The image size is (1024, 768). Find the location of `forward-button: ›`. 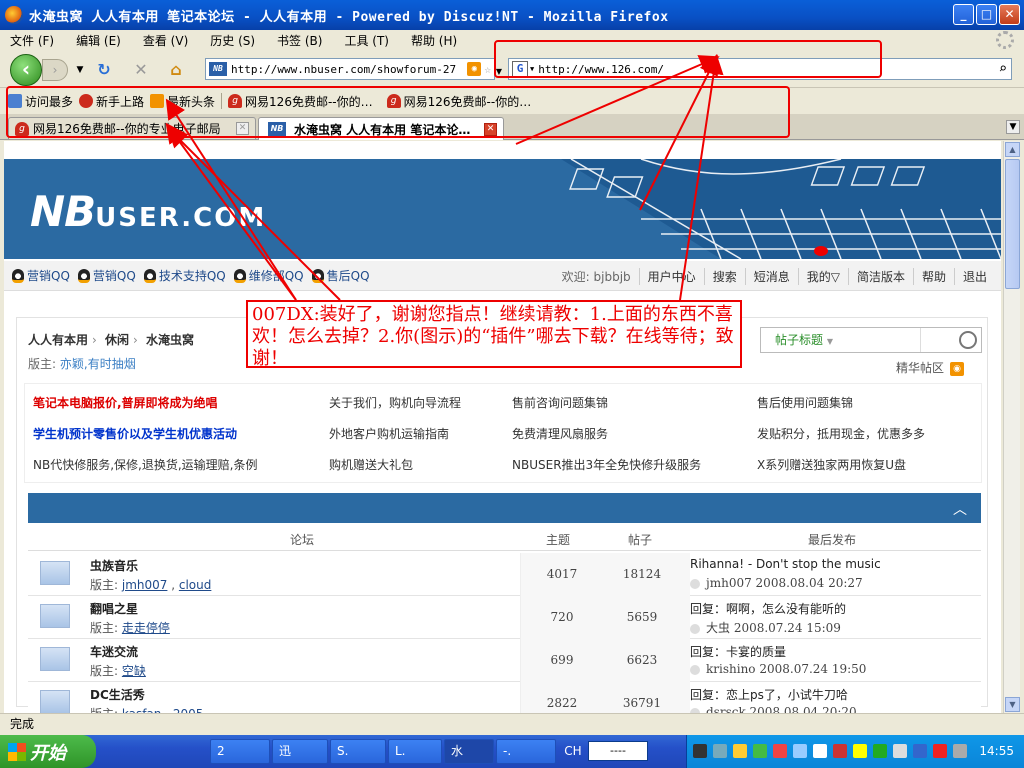

forward-button: › is located at coordinates (55, 70).